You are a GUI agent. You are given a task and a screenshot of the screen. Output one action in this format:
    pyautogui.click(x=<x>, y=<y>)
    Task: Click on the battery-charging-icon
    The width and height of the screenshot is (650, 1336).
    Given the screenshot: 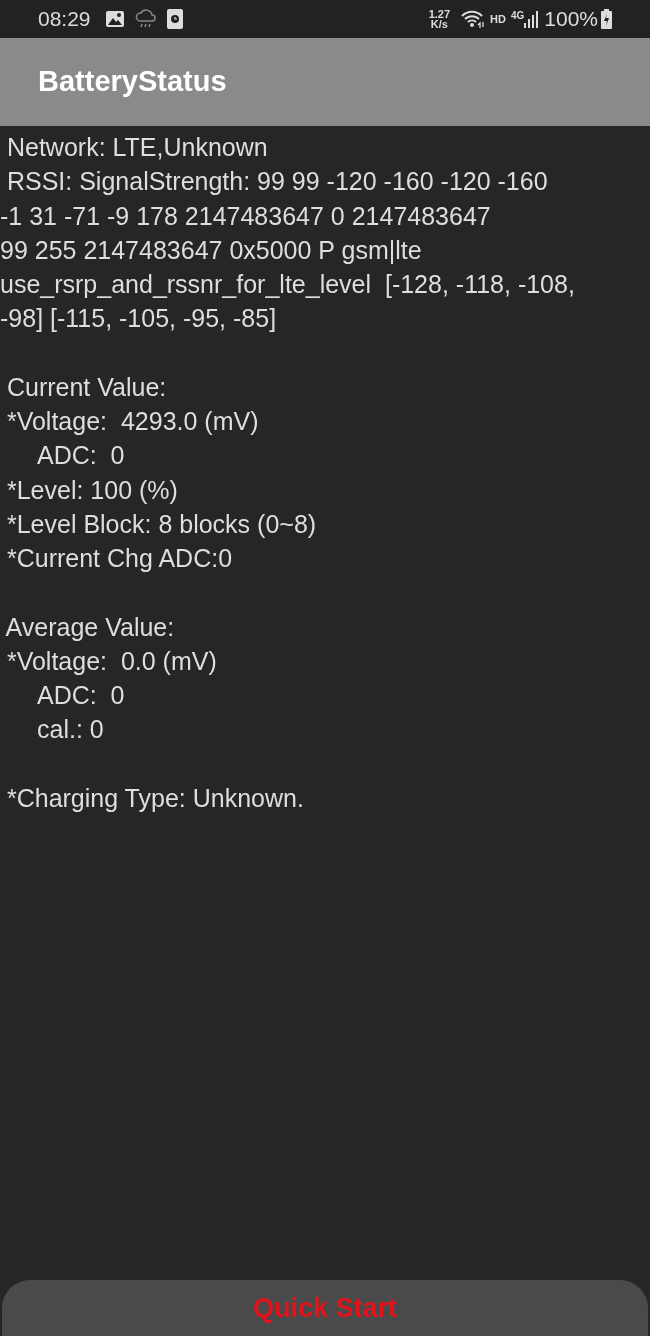 What is the action you would take?
    pyautogui.click(x=606, y=19)
    